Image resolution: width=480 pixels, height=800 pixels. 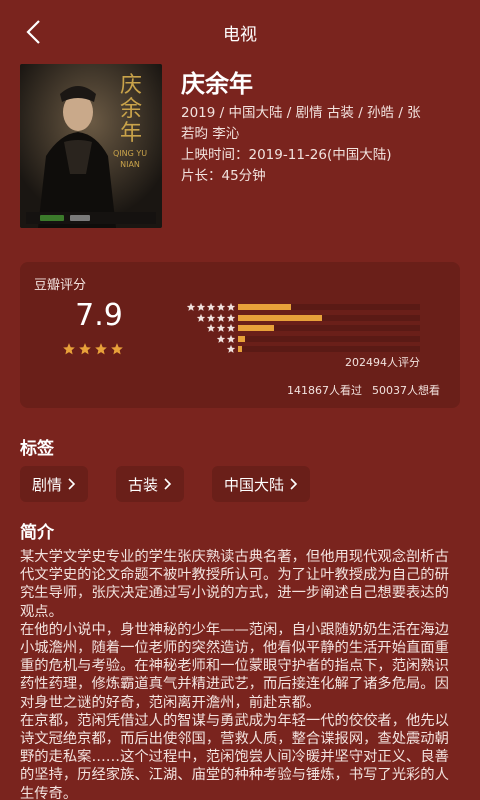 I want to click on watch-stats: 141867人看过 50037人想看, so click(x=363, y=390).